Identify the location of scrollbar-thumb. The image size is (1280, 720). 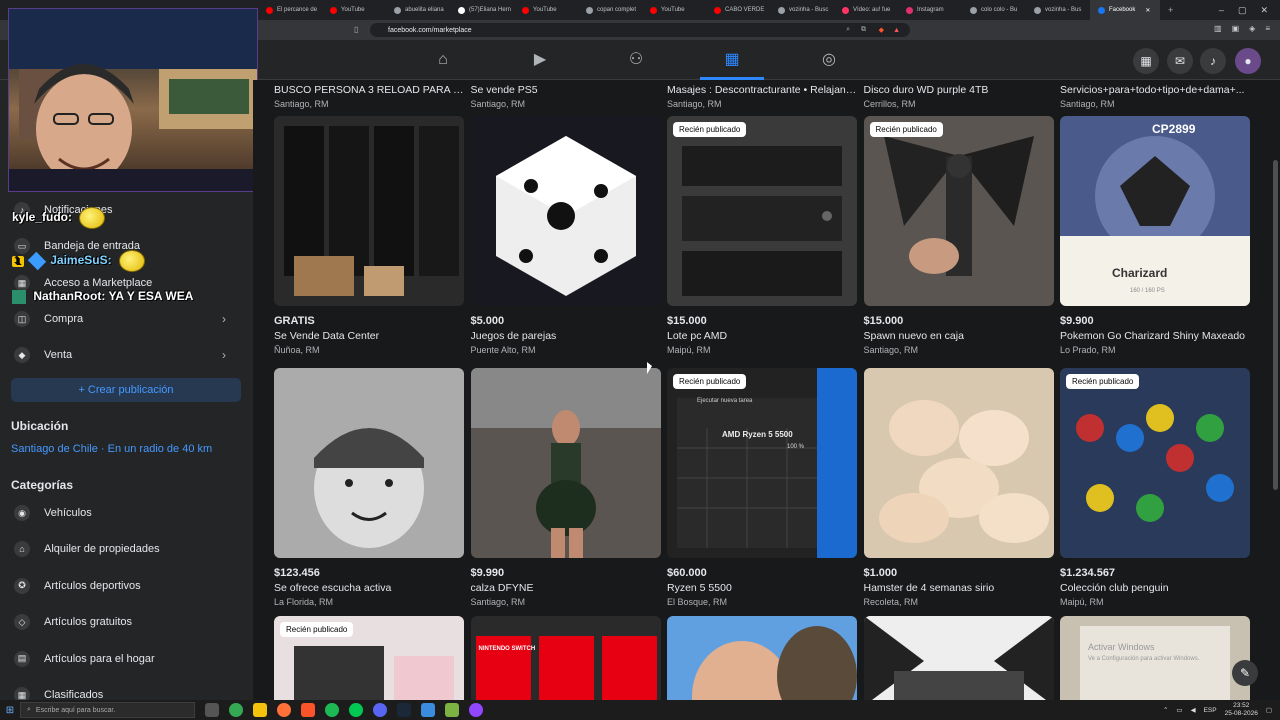
(1275, 325).